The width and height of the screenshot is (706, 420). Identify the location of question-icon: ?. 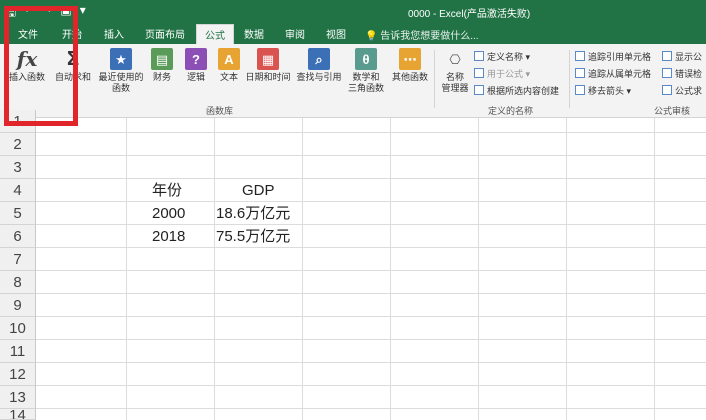
(196, 59).